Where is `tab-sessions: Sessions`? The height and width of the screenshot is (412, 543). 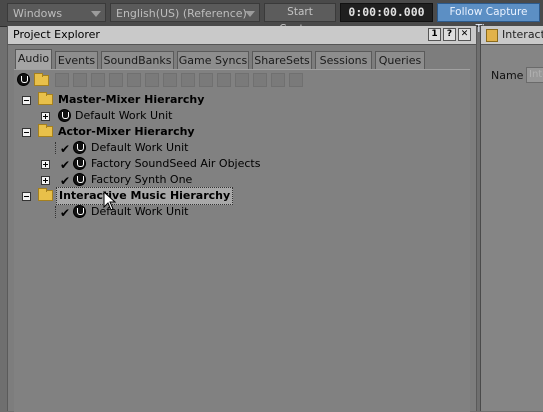 tab-sessions: Sessions is located at coordinates (343, 60).